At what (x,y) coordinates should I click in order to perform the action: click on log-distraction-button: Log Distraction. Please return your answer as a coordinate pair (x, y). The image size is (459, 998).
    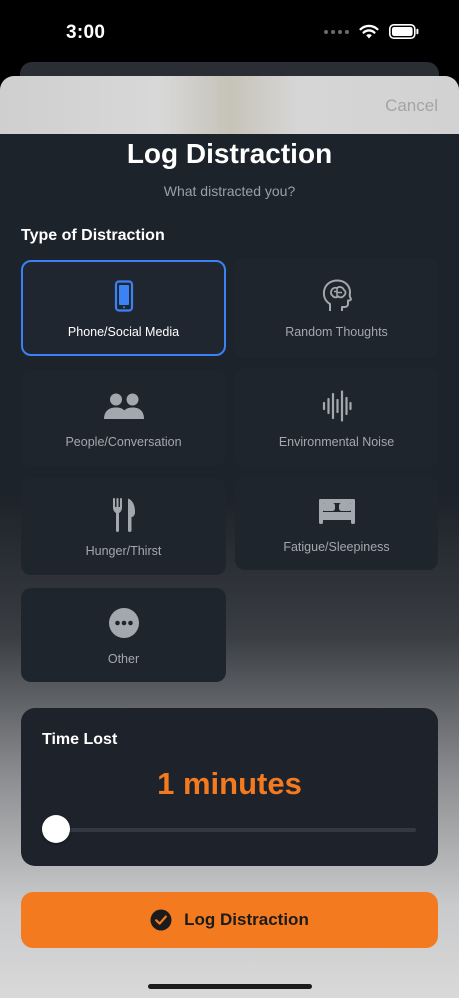
    Looking at the image, I should click on (229, 920).